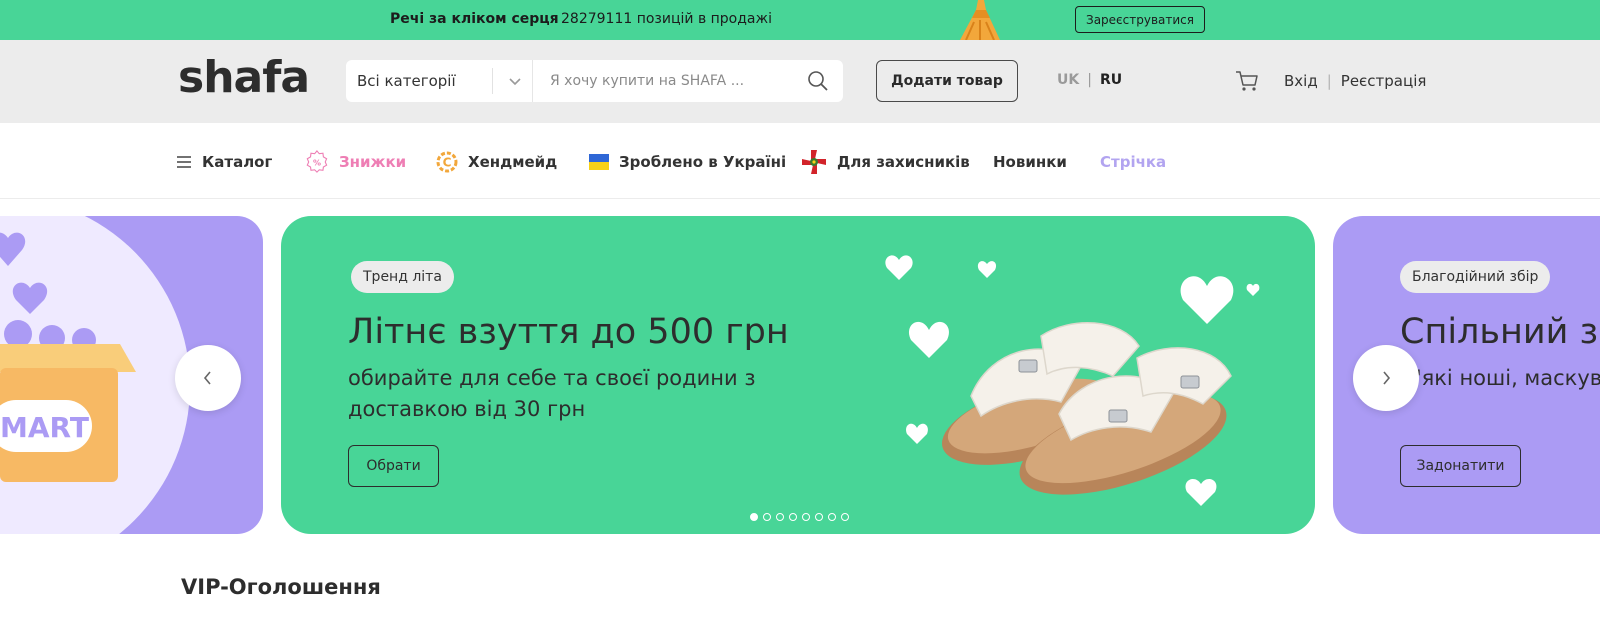  I want to click on chevron-down-icon, so click(515, 82).